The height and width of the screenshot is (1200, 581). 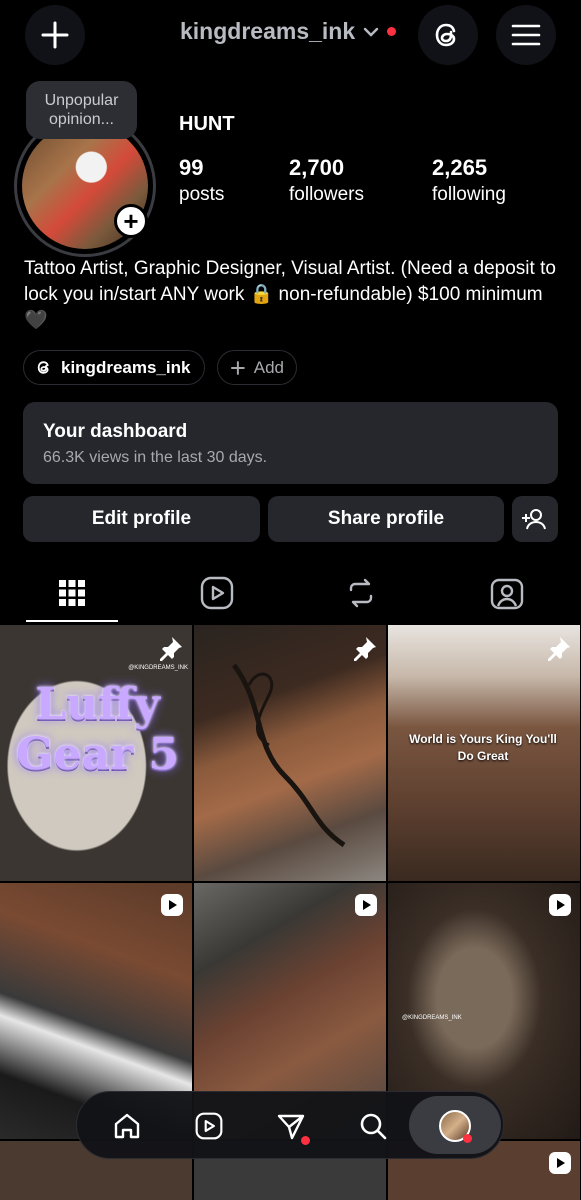 What do you see at coordinates (72, 621) in the screenshot?
I see `active-tab-indicator` at bounding box center [72, 621].